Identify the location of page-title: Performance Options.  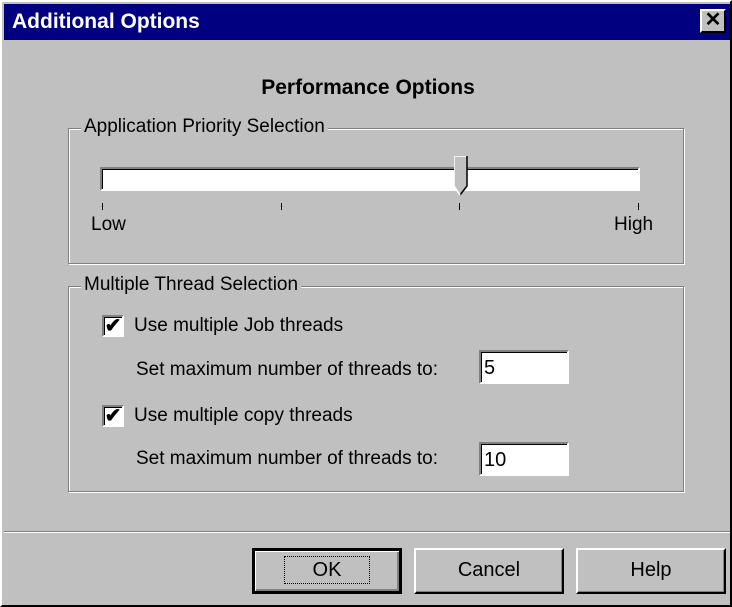
(368, 87).